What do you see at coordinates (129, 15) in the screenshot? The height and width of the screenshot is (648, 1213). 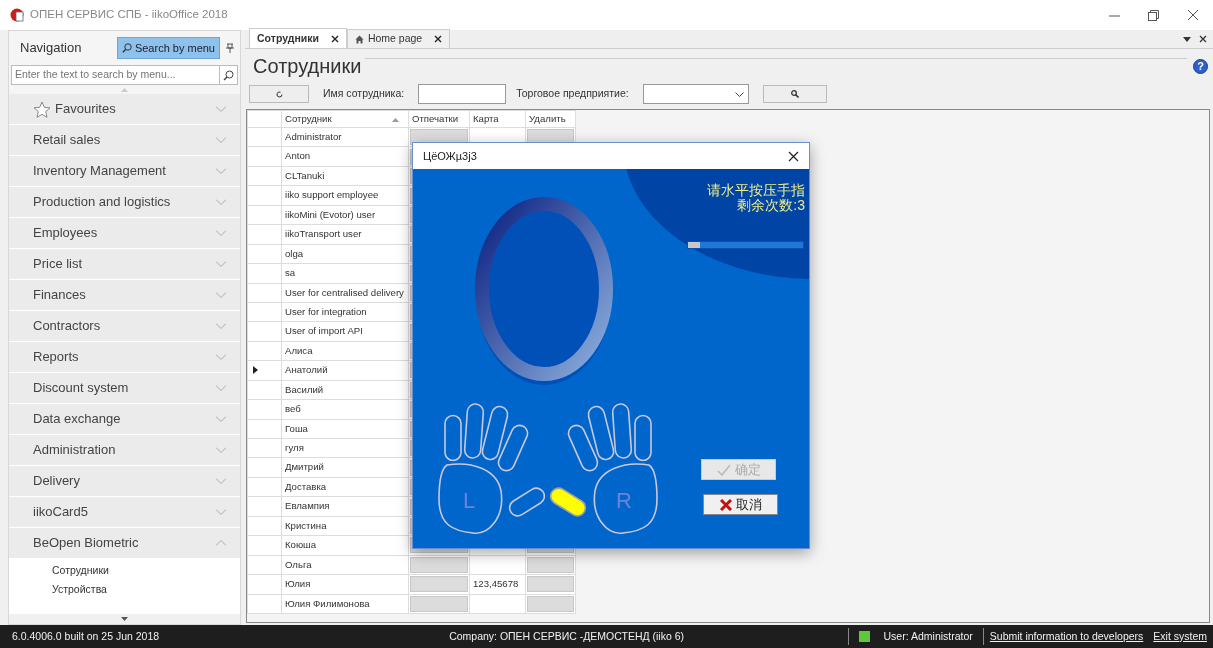 I see `window-title: ОПЕН СЕРВИС СПБ - iikoOffice 2018` at bounding box center [129, 15].